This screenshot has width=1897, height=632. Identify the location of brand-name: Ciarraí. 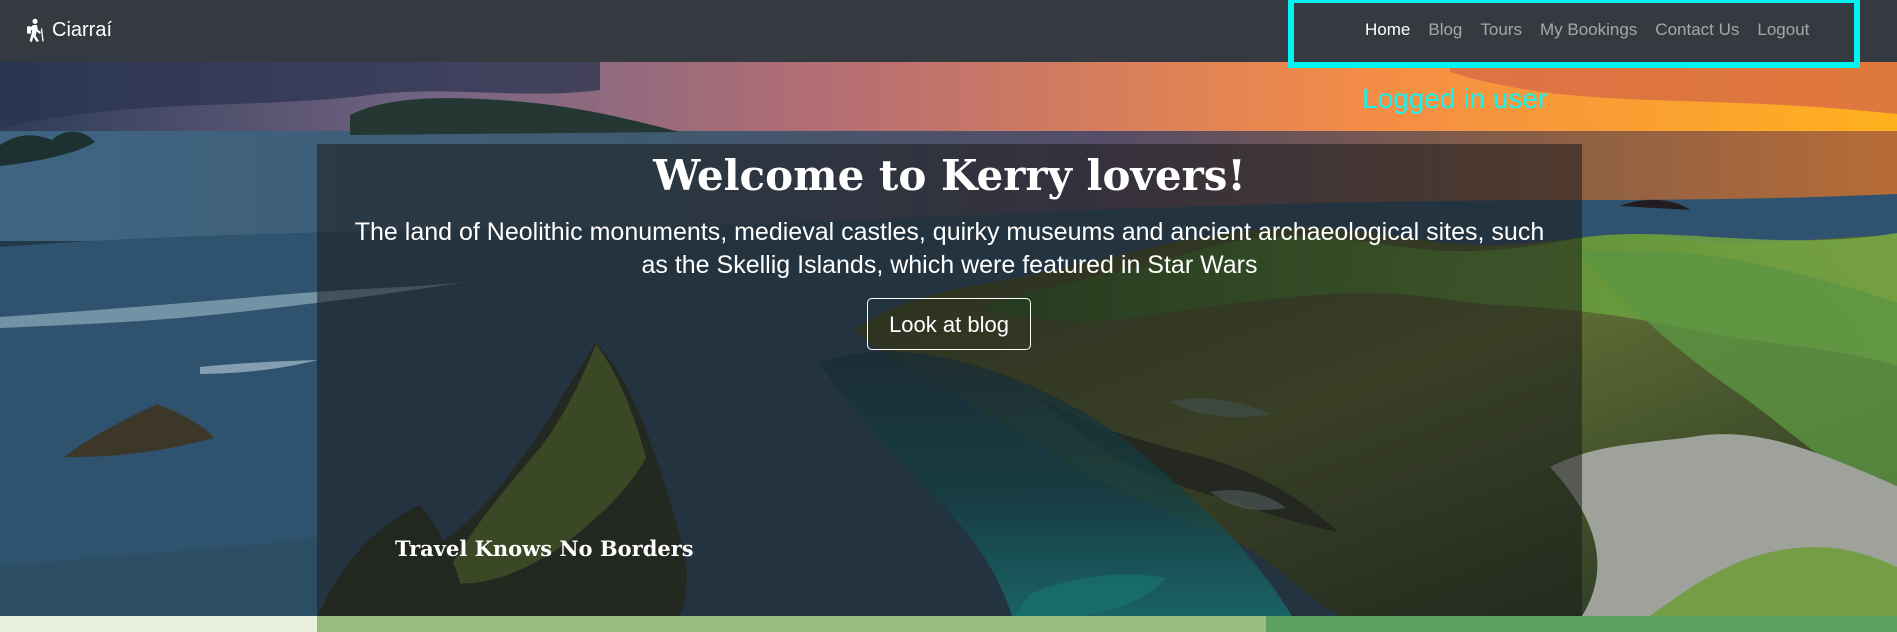
(82, 30).